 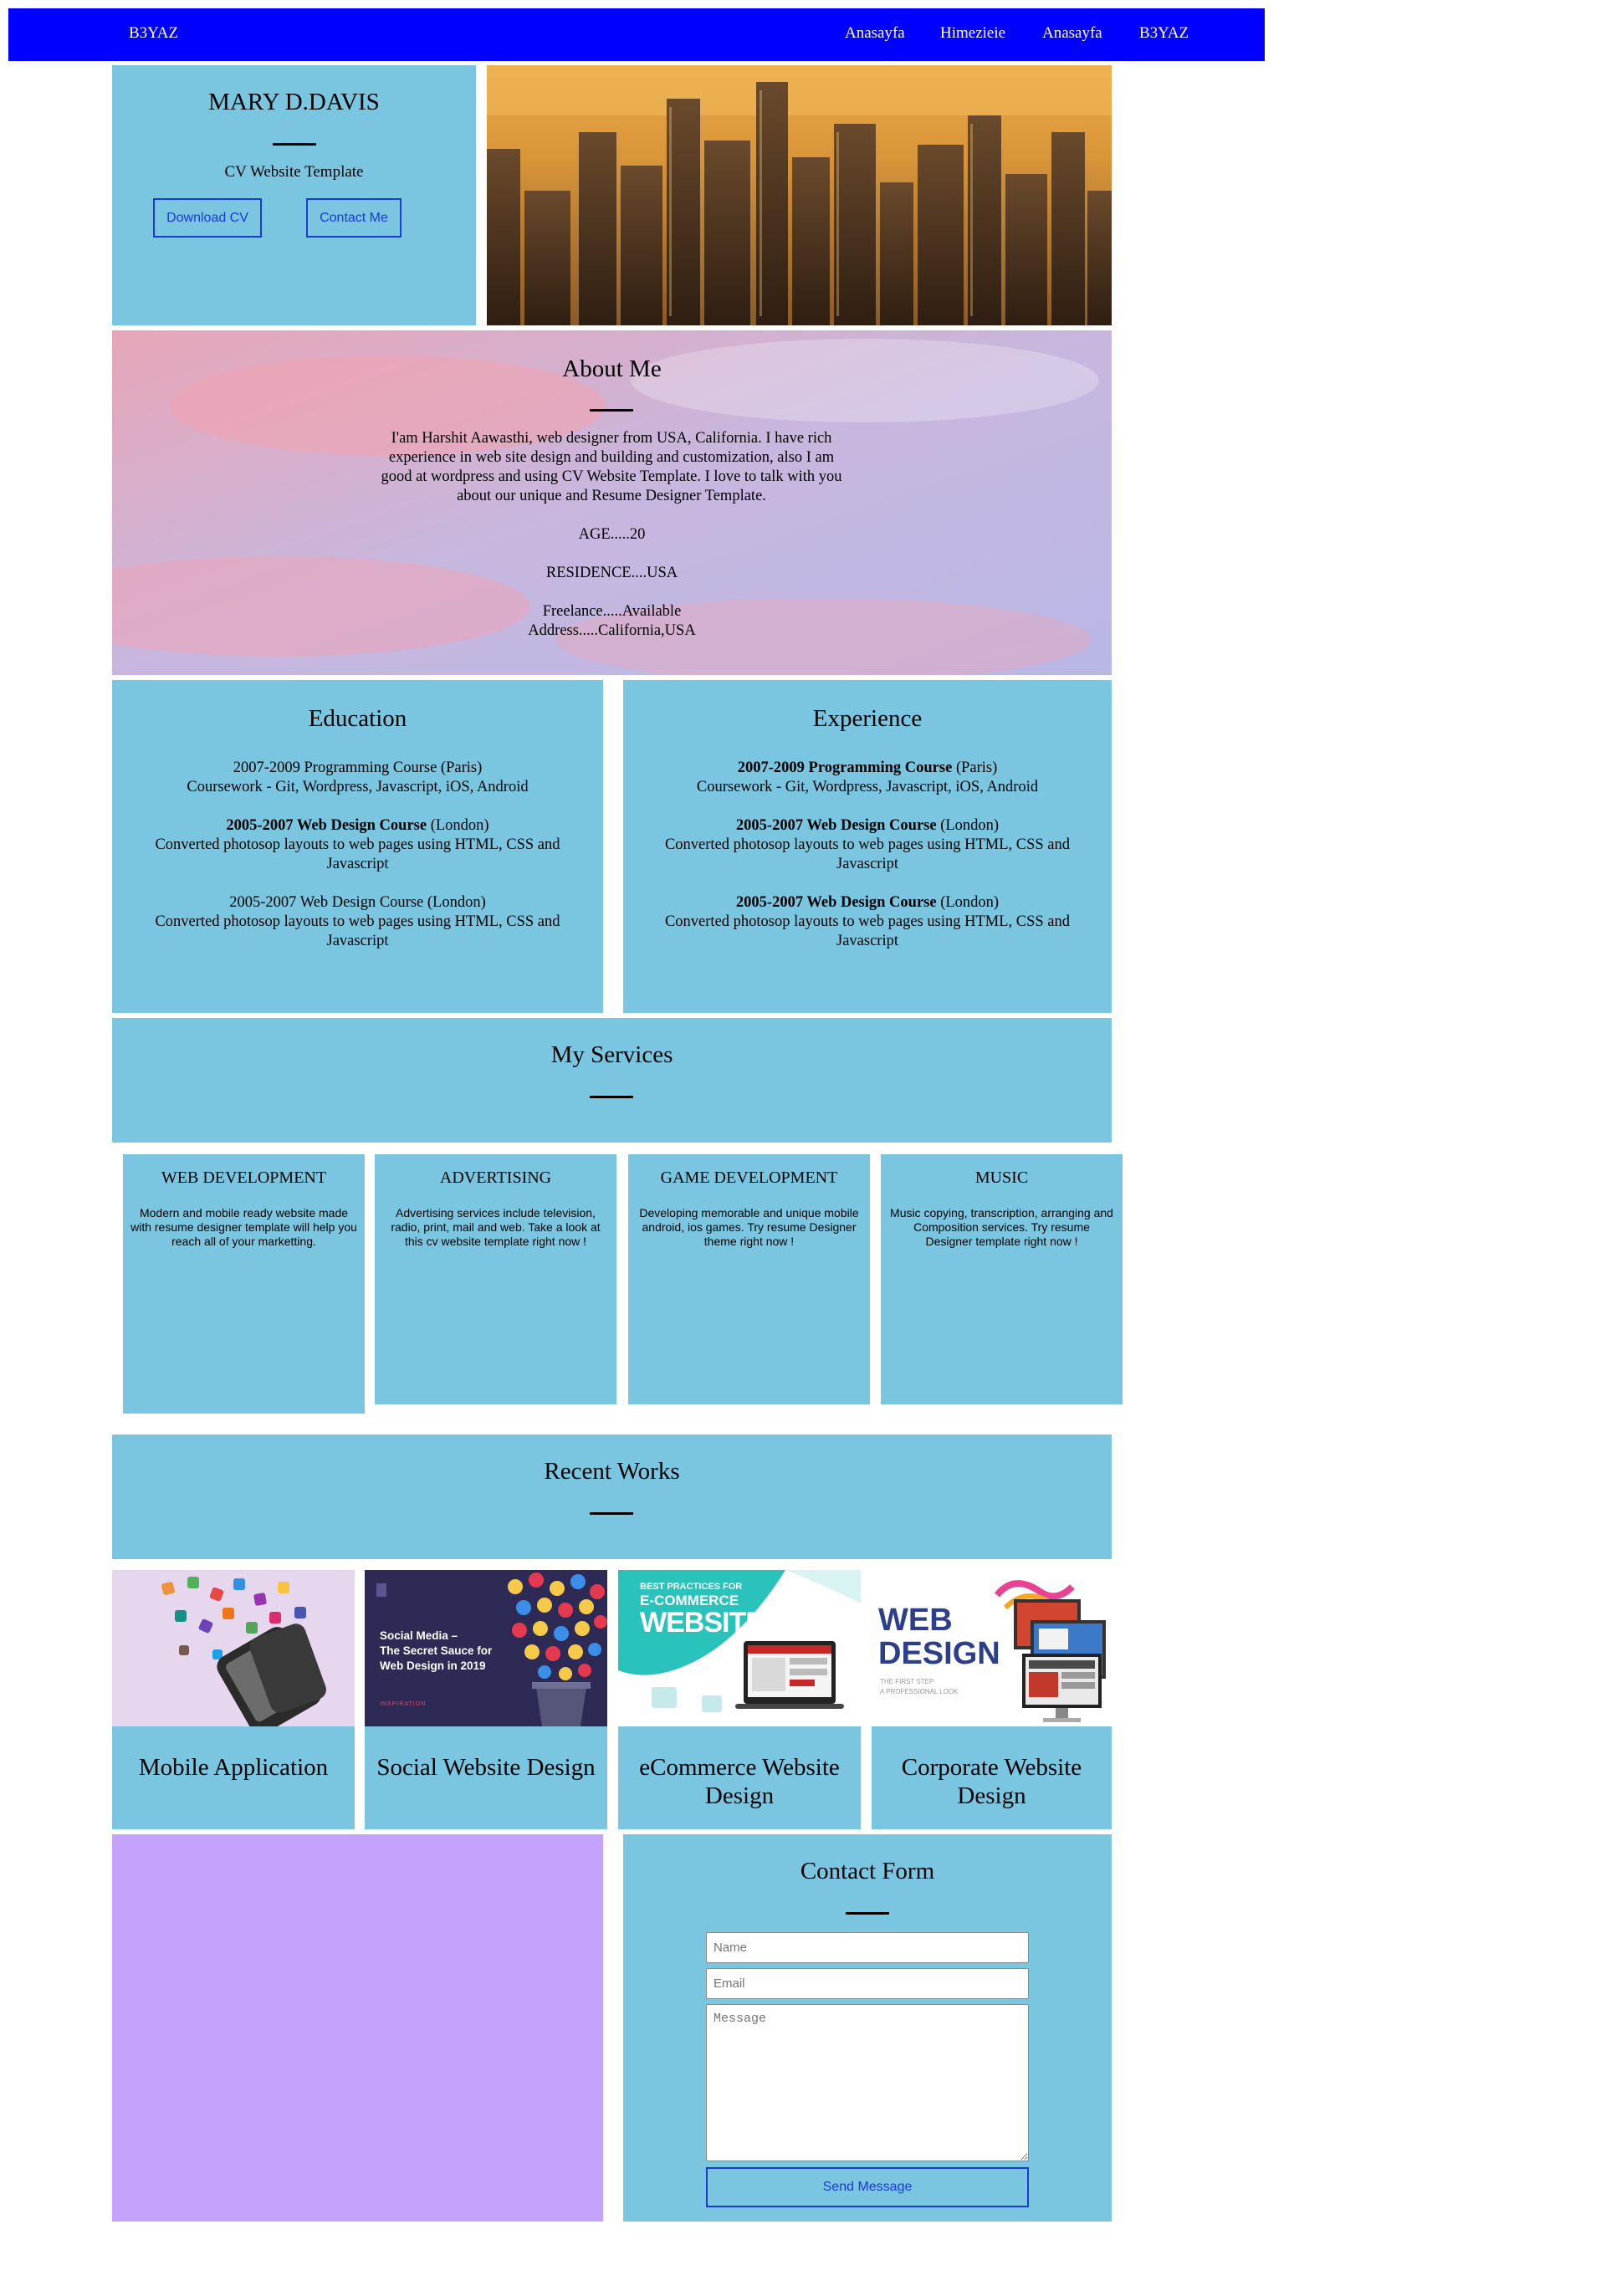 I want to click on work-title: Mobile Application, so click(x=233, y=1767).